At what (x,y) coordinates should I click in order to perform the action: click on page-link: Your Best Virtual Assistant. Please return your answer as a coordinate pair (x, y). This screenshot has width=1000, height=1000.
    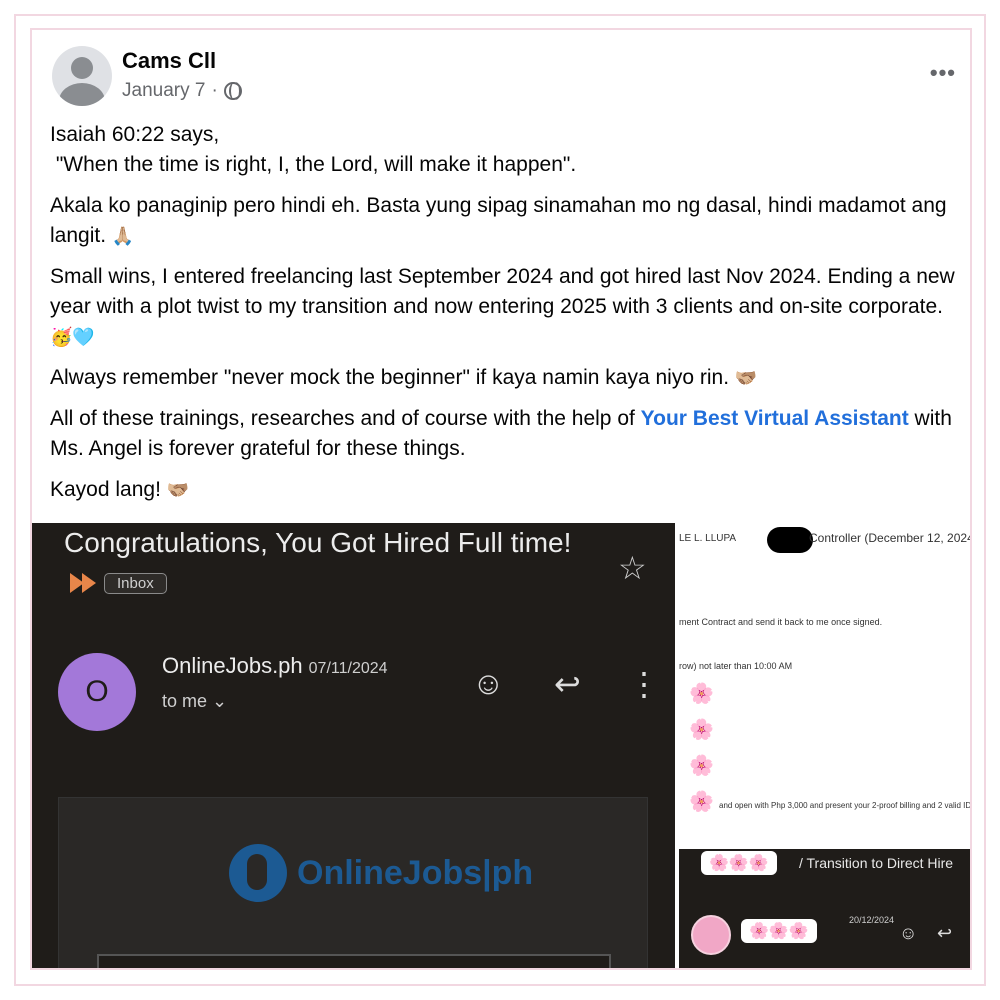
    Looking at the image, I should click on (775, 418).